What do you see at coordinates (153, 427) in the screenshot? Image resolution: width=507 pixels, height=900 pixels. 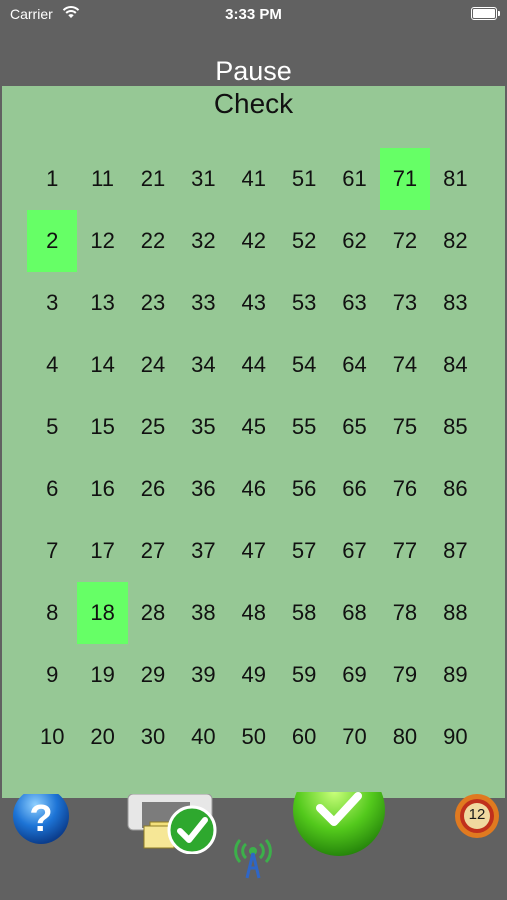 I see `grid-cell: 25` at bounding box center [153, 427].